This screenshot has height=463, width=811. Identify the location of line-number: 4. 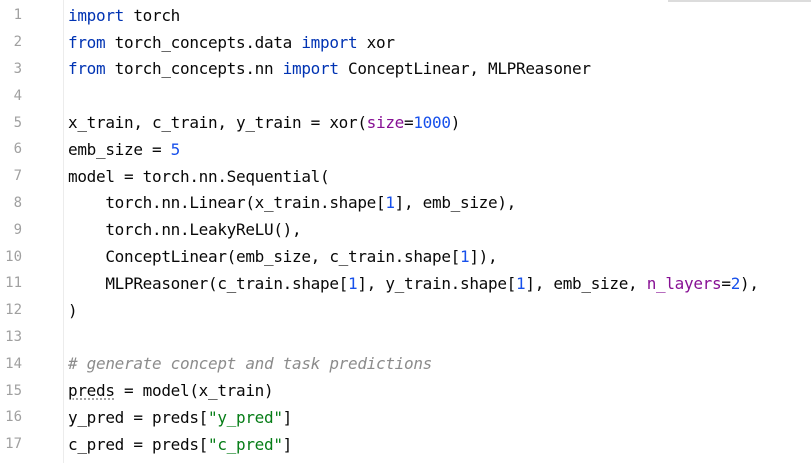
(17, 95).